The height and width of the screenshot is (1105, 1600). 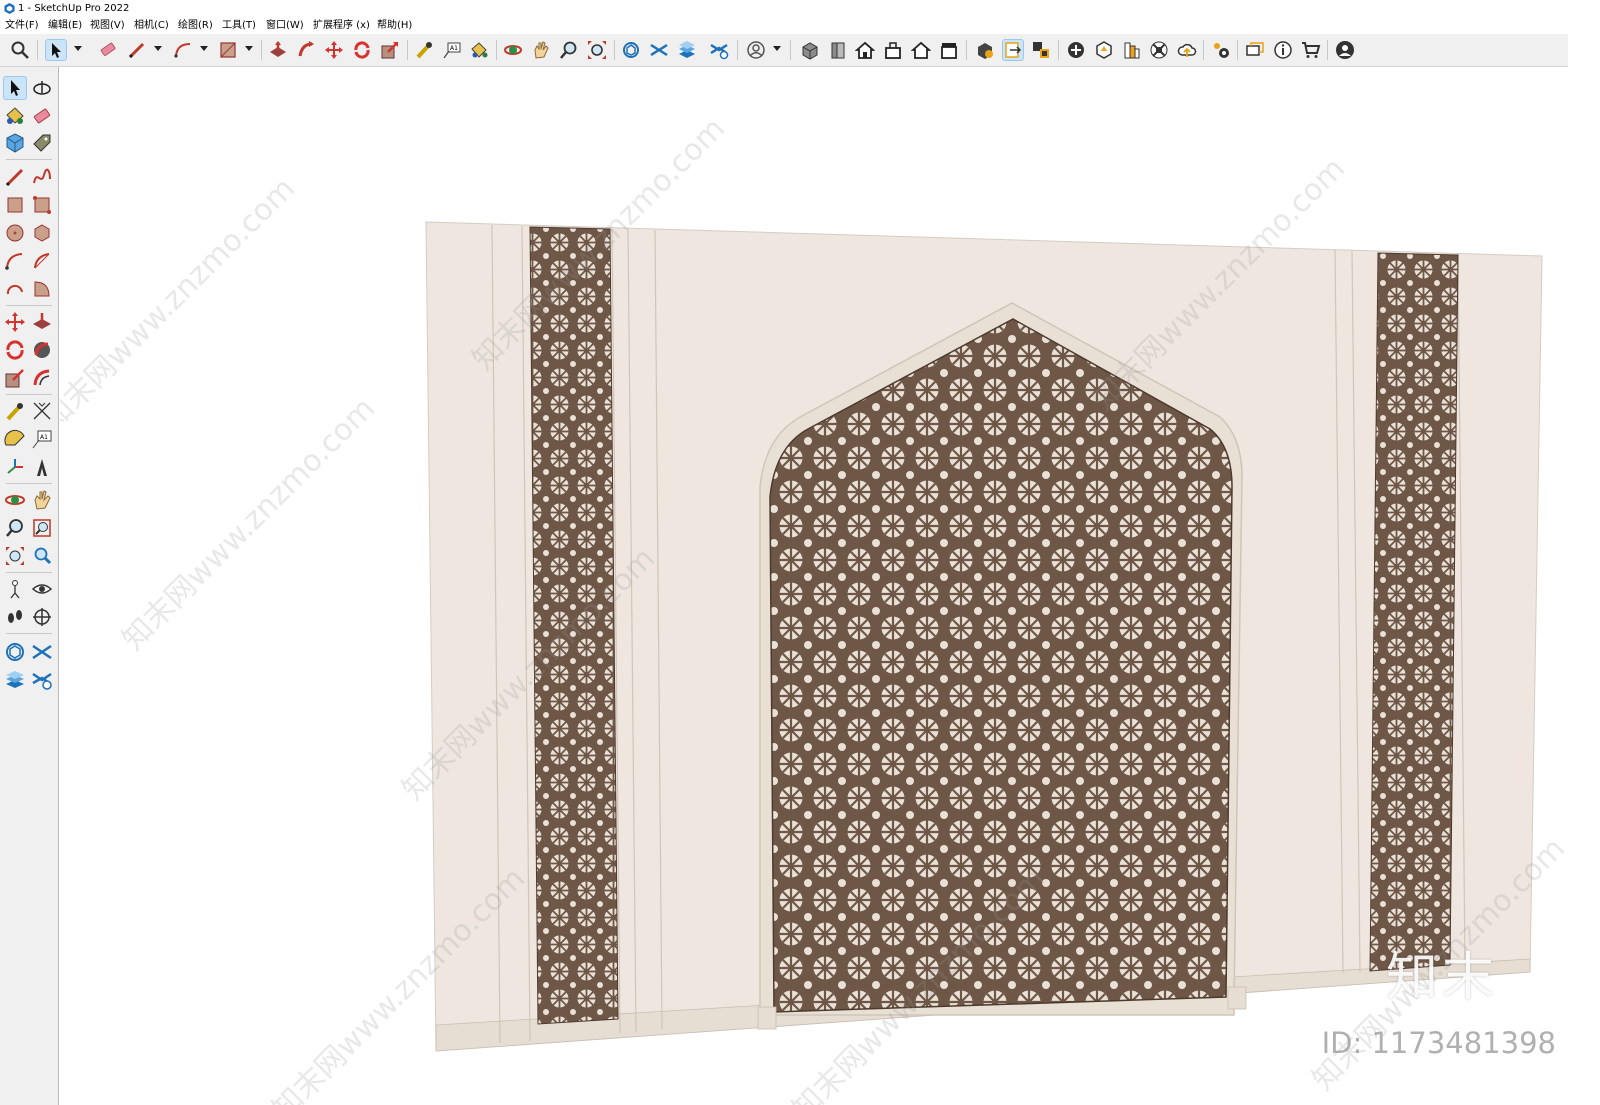 I want to click on menu-file: 文件(F), so click(x=22, y=25).